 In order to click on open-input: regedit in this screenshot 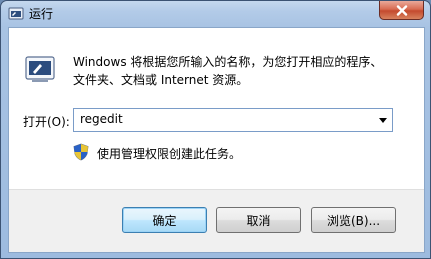, I will do `click(101, 119)`.